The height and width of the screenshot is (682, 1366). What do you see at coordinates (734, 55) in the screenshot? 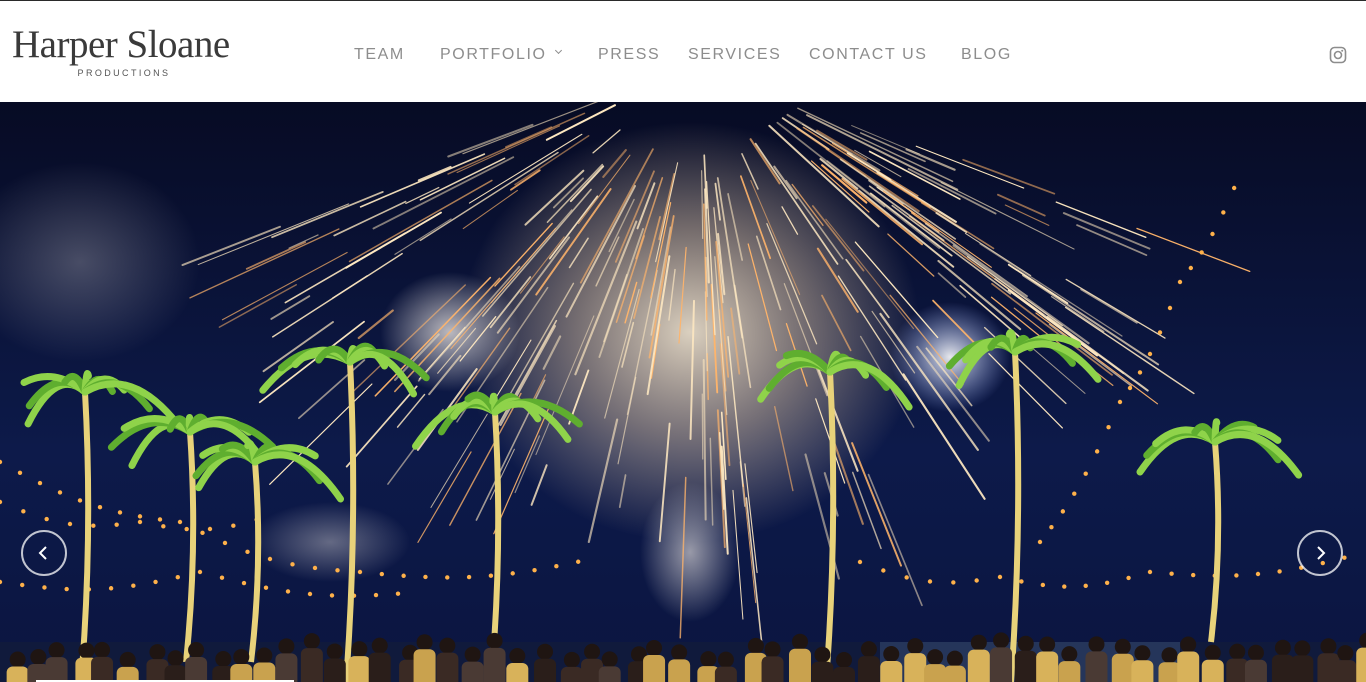
I see `nav-item-services: SERVICES` at bounding box center [734, 55].